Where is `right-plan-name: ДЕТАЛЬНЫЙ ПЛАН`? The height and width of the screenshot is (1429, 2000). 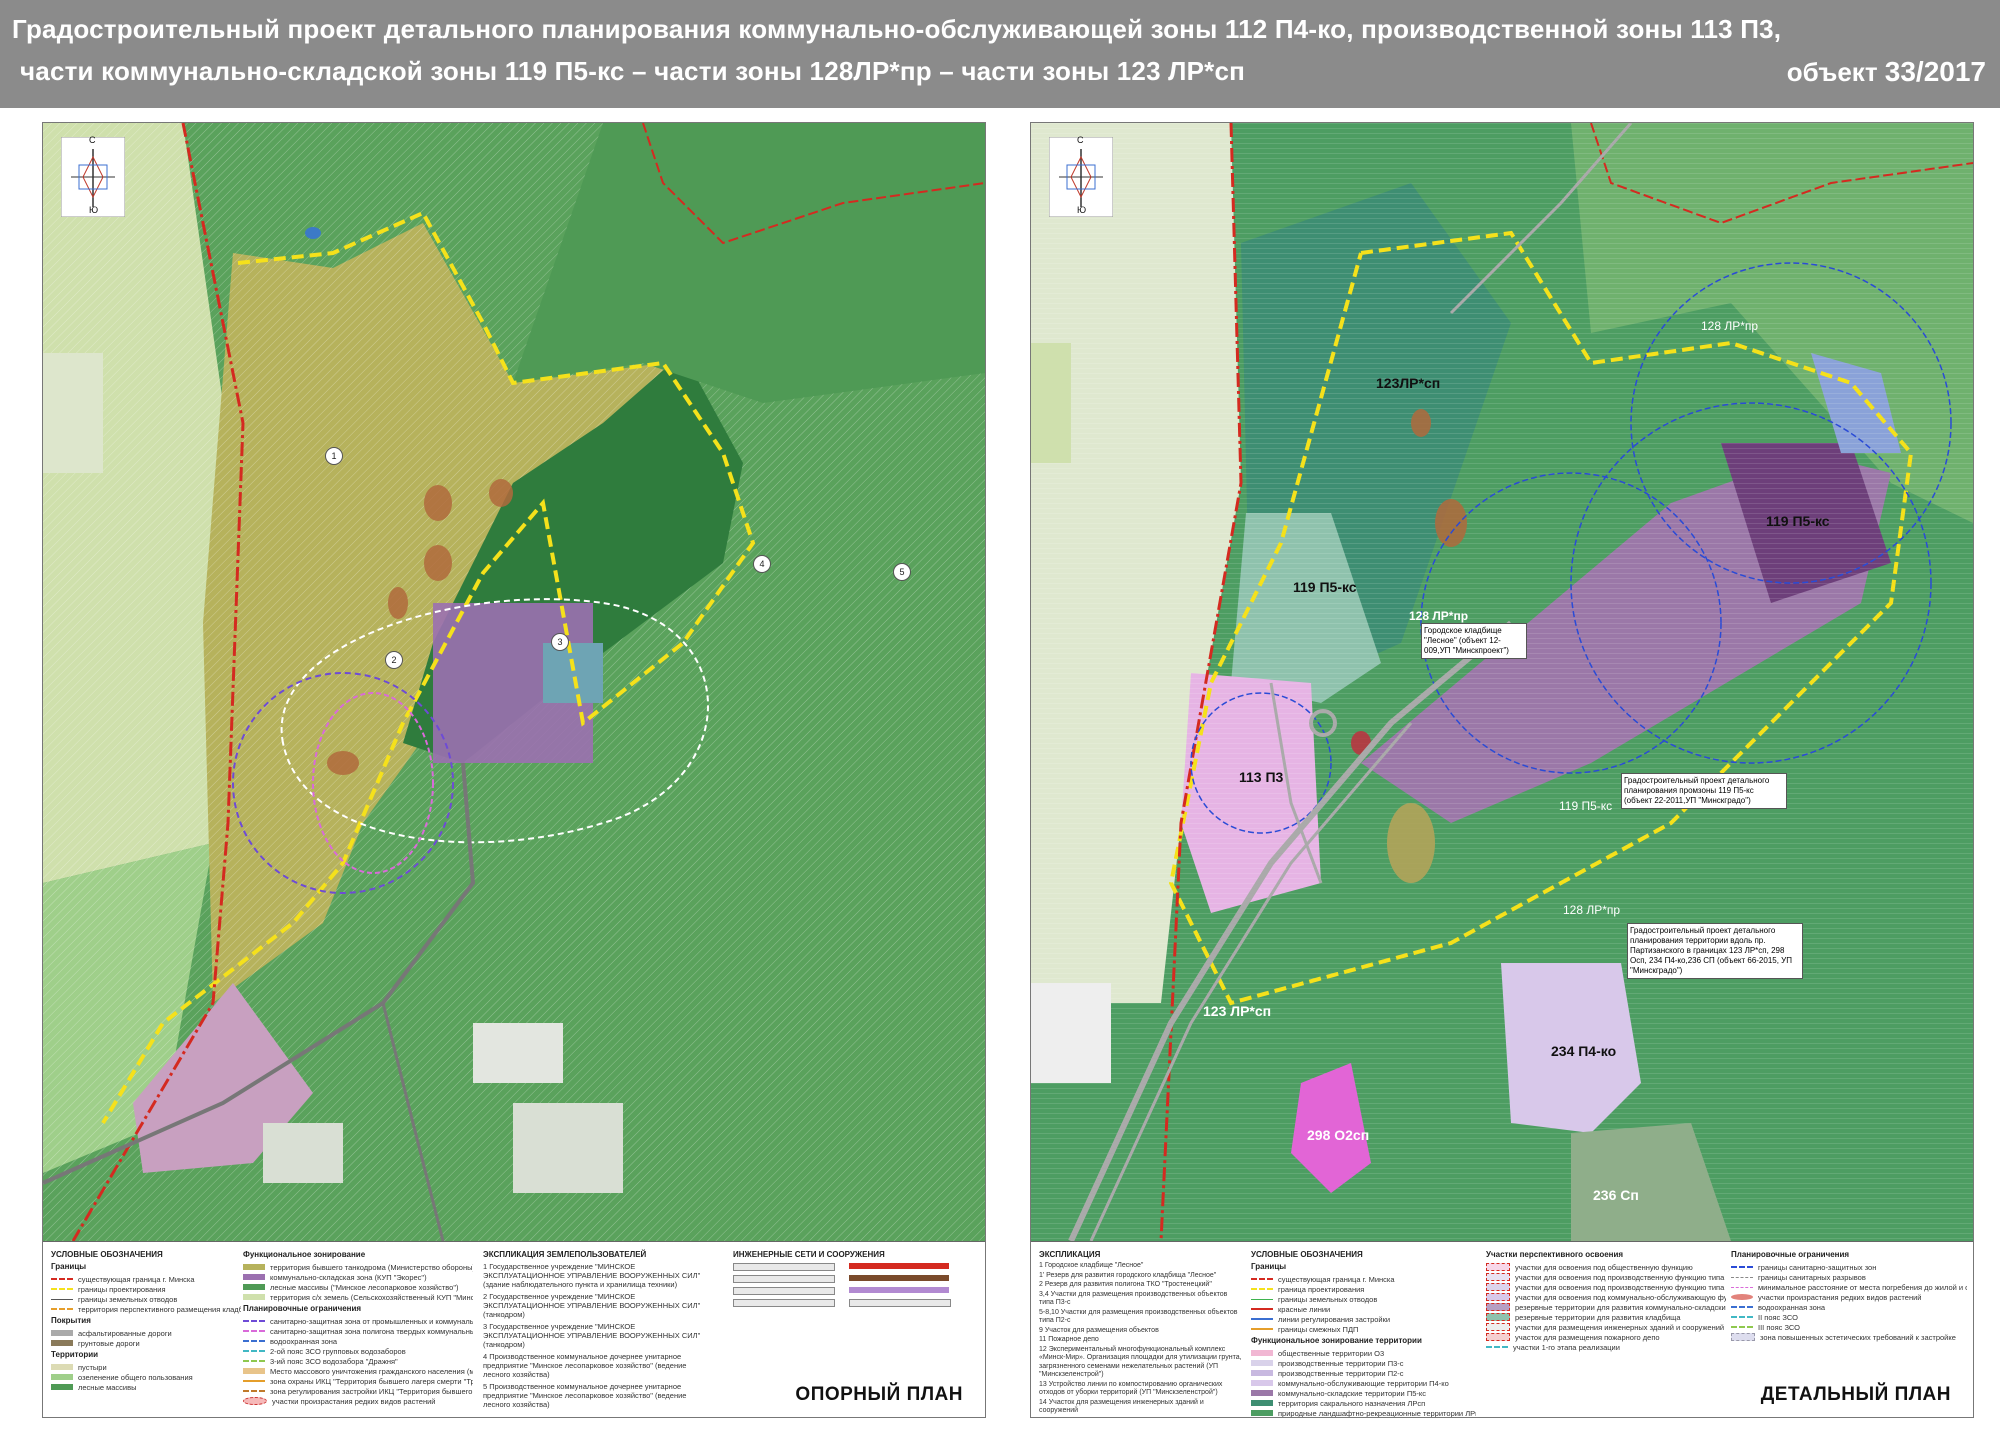
right-plan-name: ДЕТАЛЬНЫЙ ПЛАН is located at coordinates (1855, 1394).